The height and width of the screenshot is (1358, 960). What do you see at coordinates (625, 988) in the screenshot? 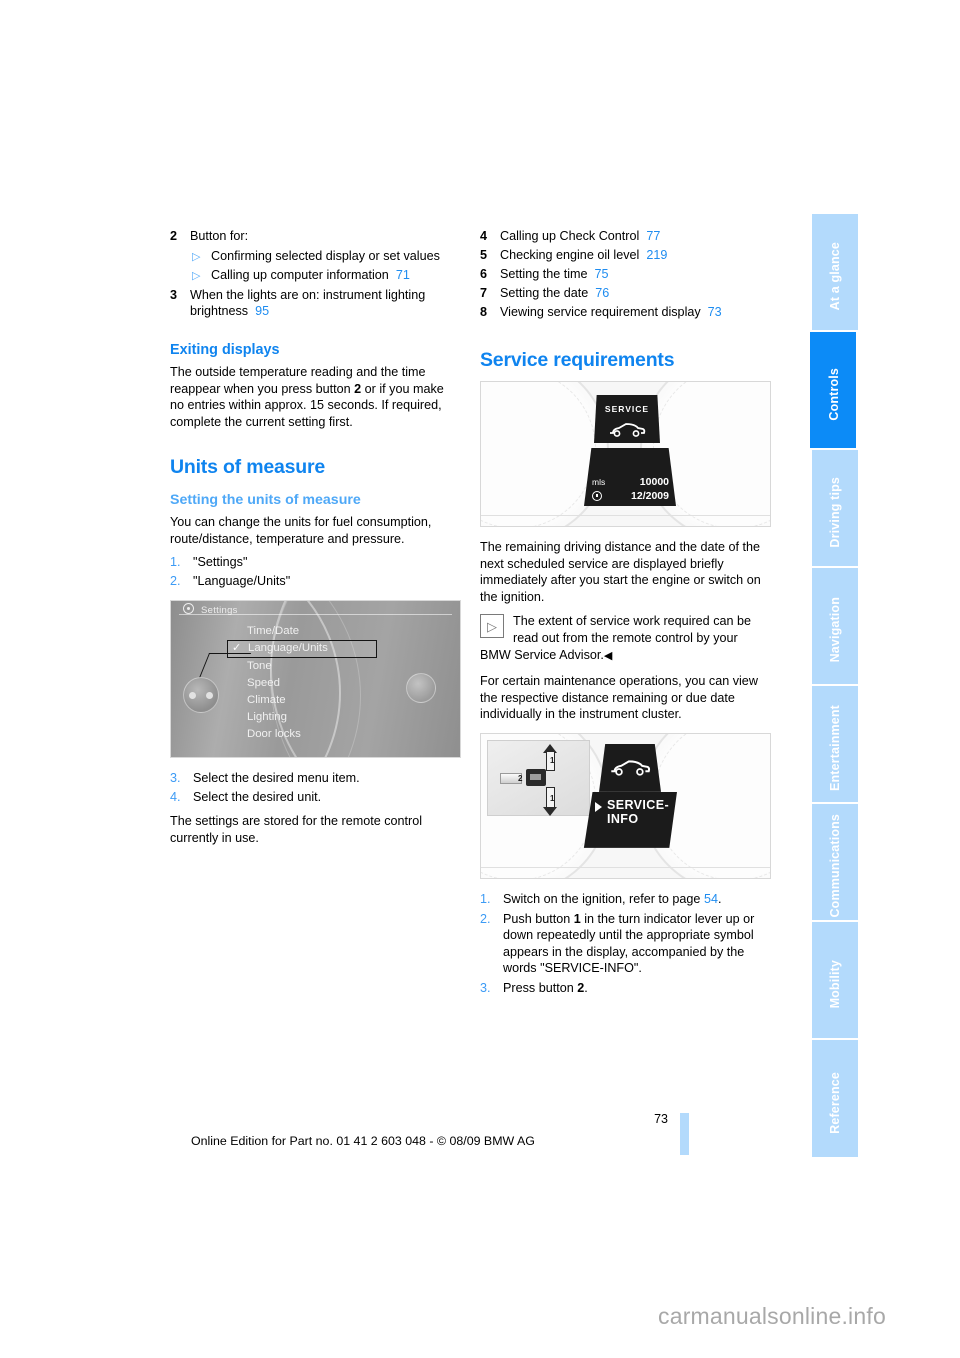
I see `step-item: 3. Press button 2.` at bounding box center [625, 988].